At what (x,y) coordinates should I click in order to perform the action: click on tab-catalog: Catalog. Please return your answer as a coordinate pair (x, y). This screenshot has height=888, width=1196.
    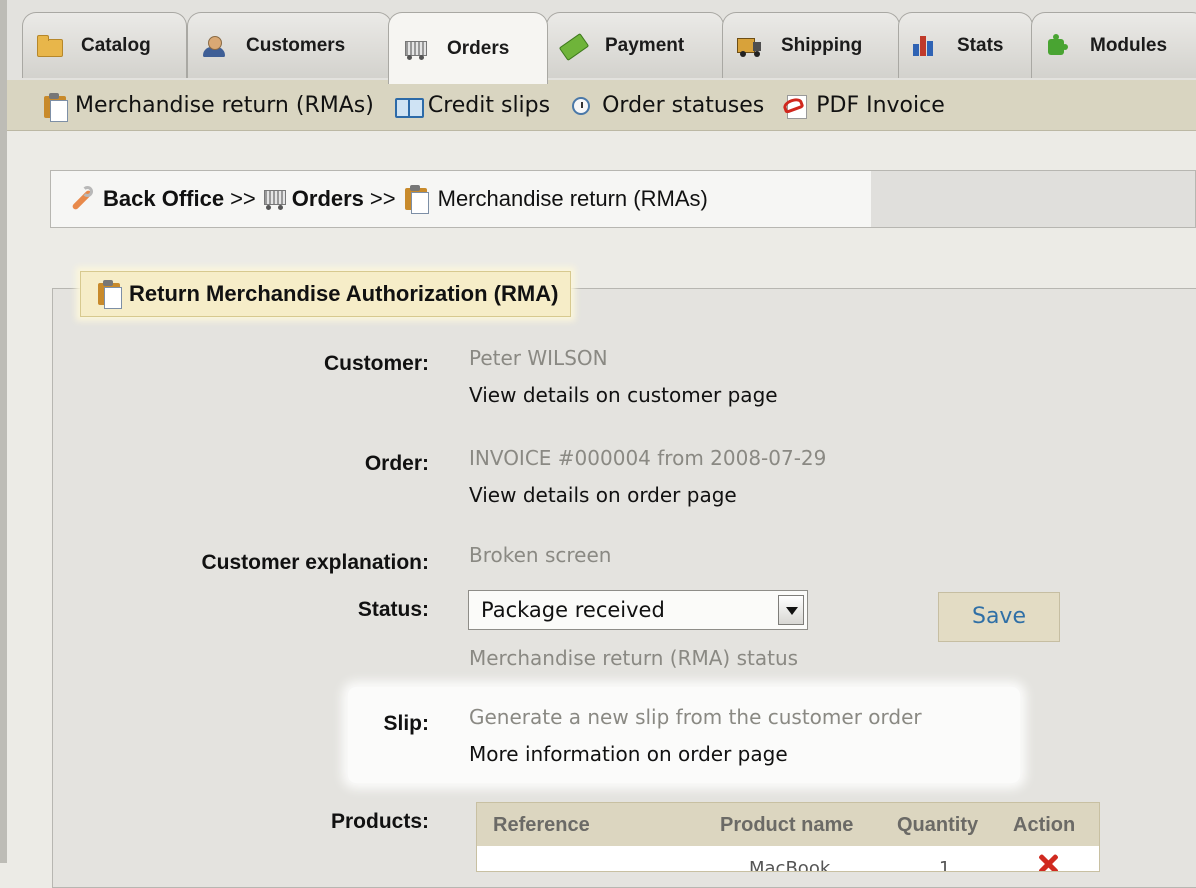
    Looking at the image, I should click on (104, 45).